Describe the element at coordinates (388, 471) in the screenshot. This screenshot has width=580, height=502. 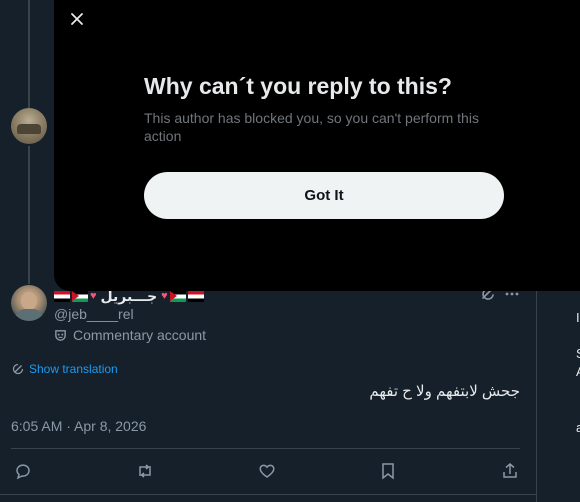
I see `bookmark-icon` at that location.